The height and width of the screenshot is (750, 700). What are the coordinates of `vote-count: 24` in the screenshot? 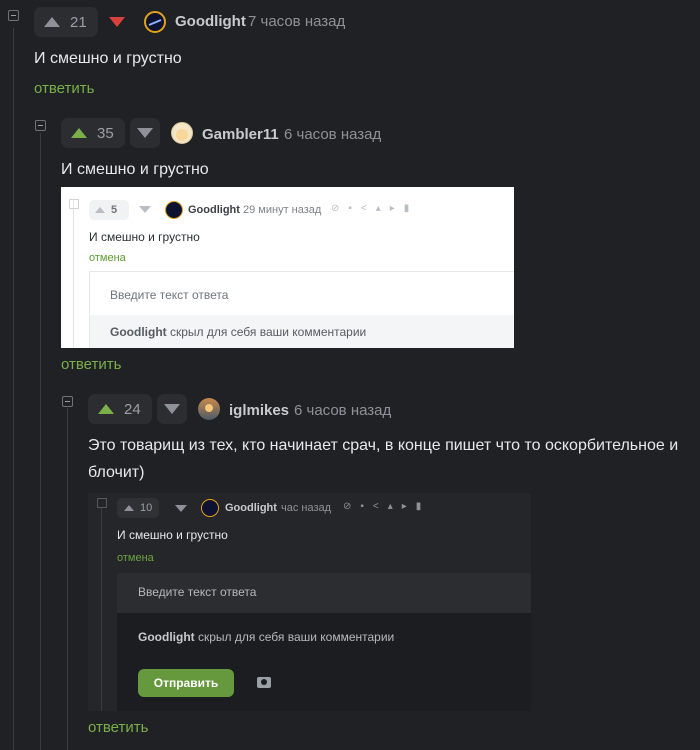 It's located at (132, 409).